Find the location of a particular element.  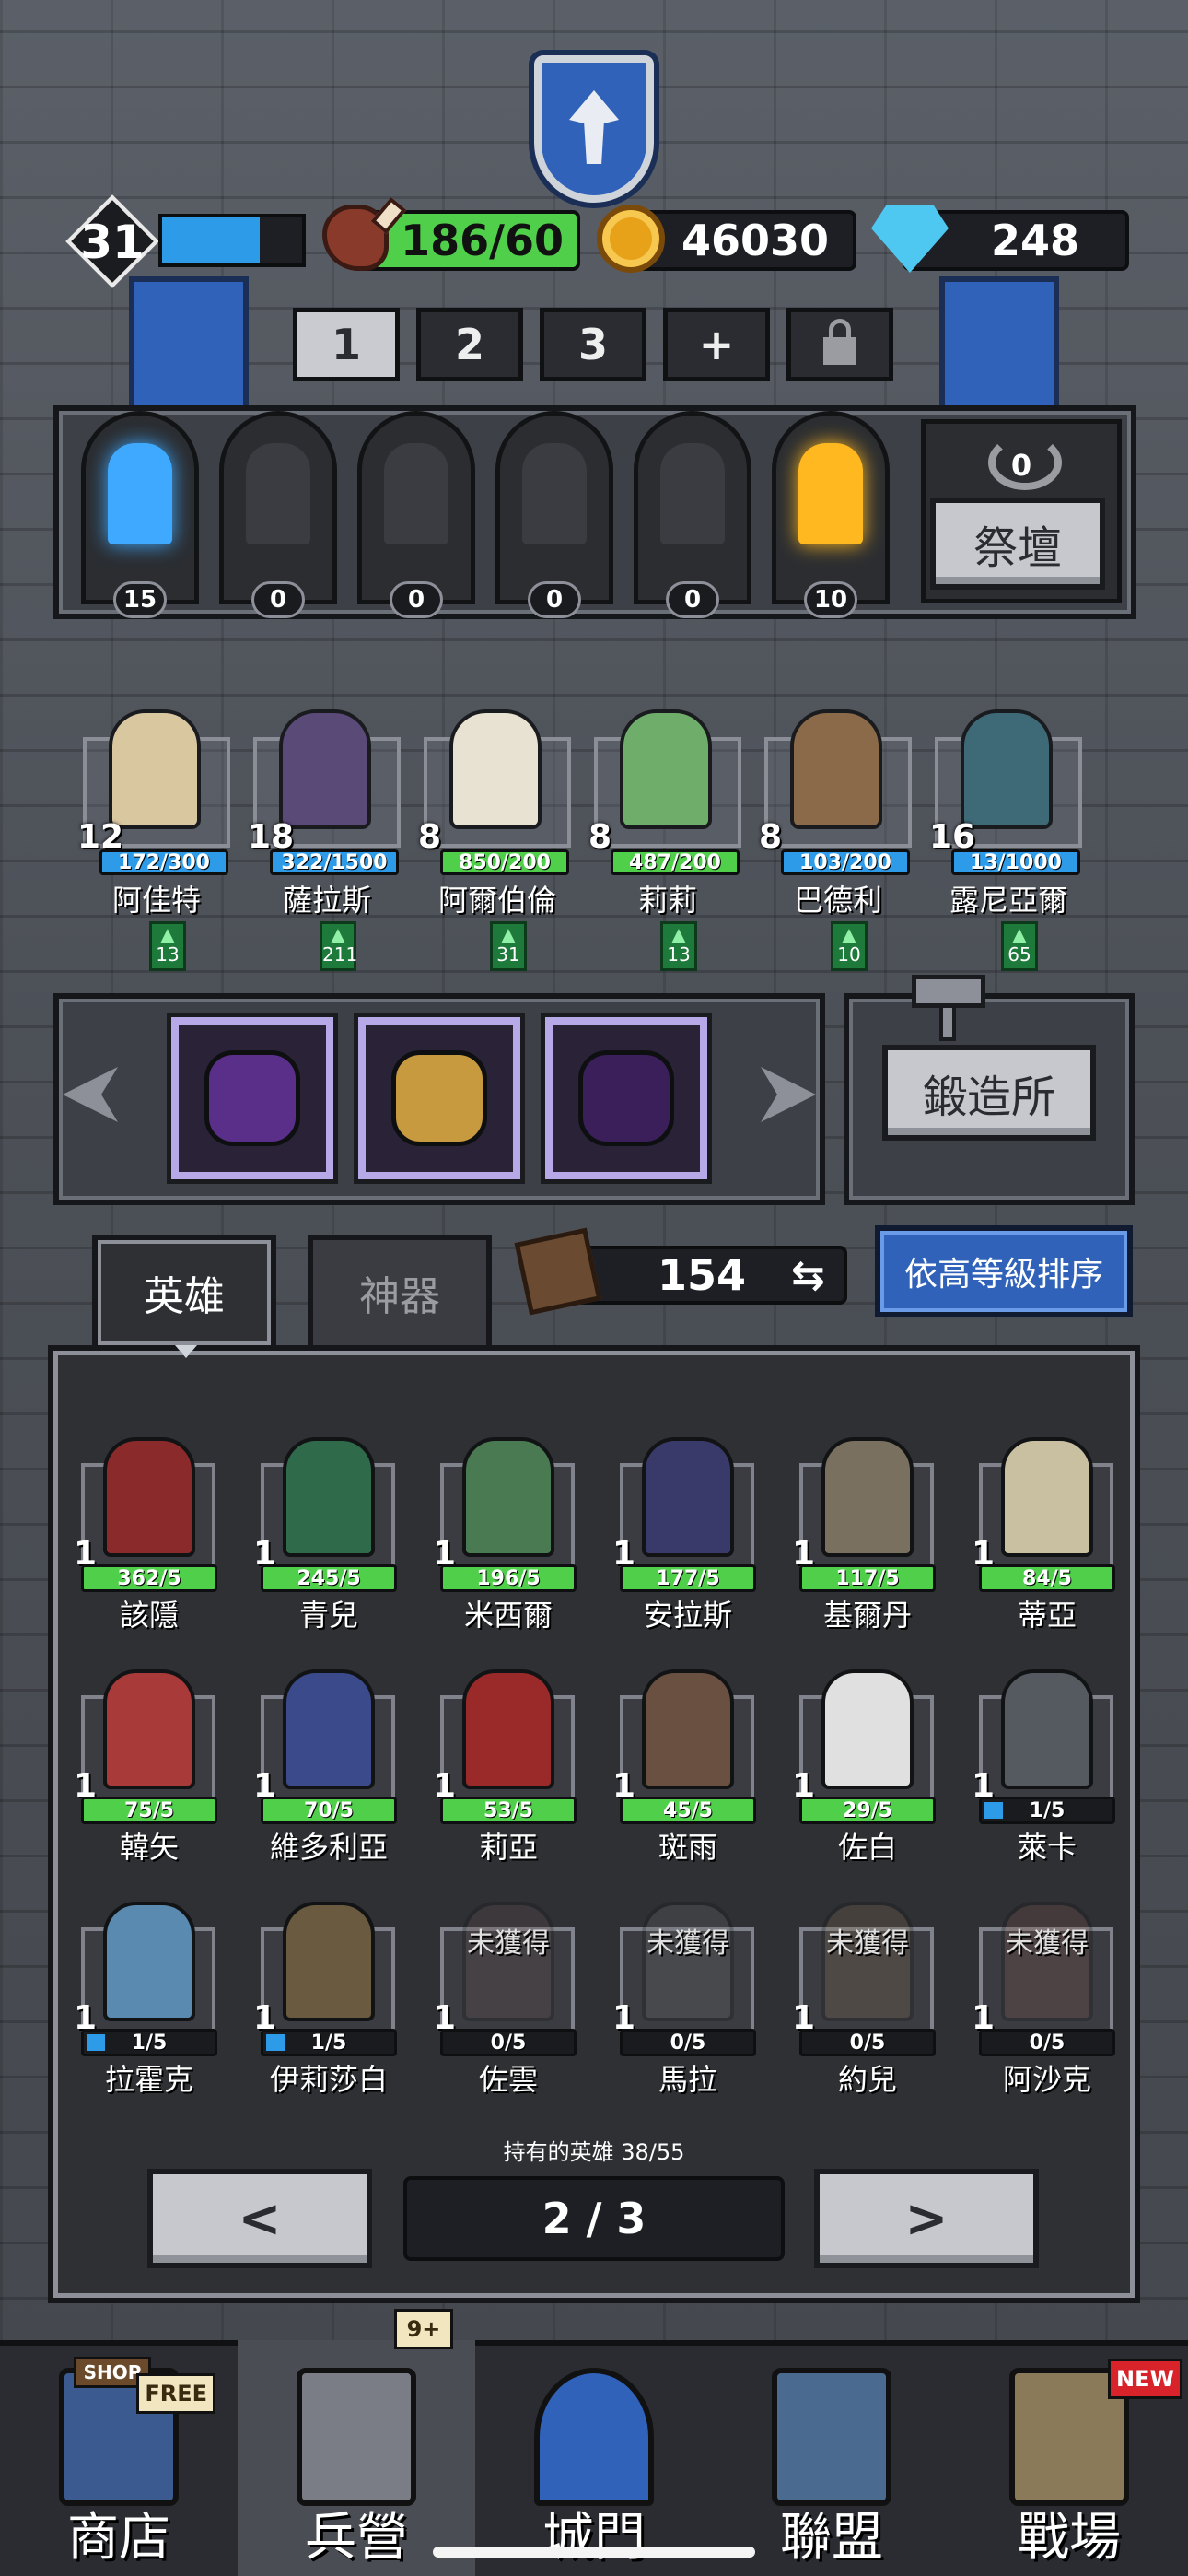

hero-name: 萊卡 is located at coordinates (1047, 1847).